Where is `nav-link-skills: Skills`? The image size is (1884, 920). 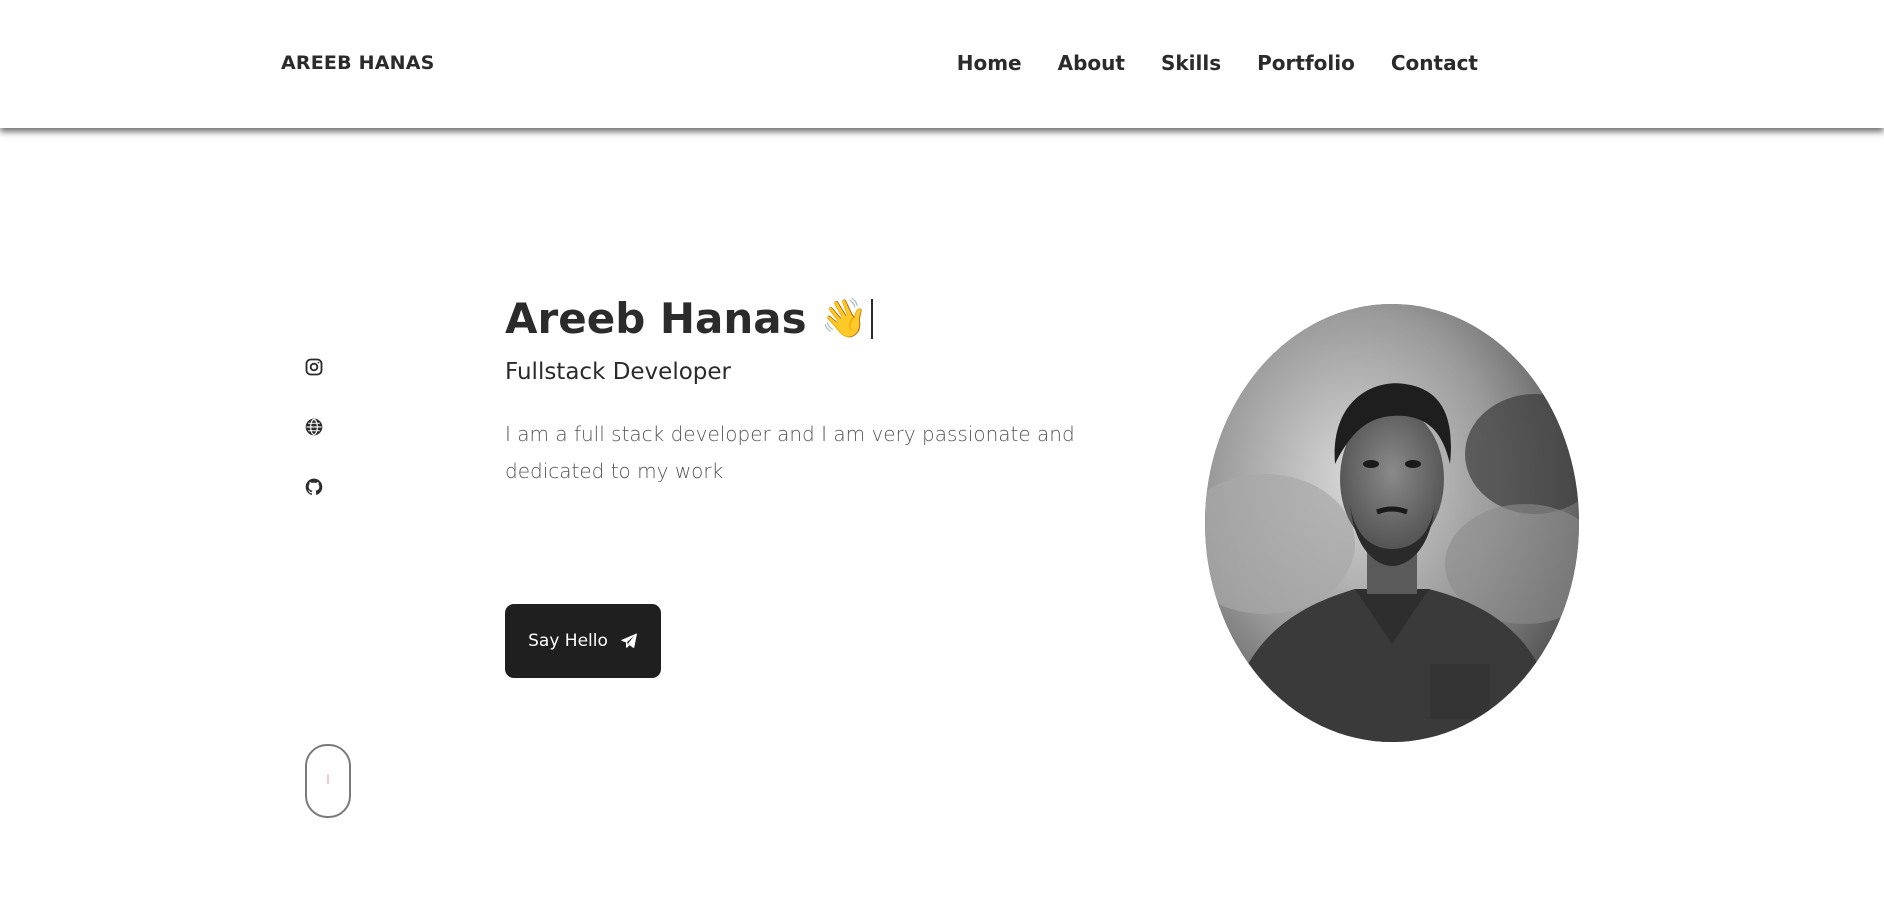 nav-link-skills: Skills is located at coordinates (1191, 63).